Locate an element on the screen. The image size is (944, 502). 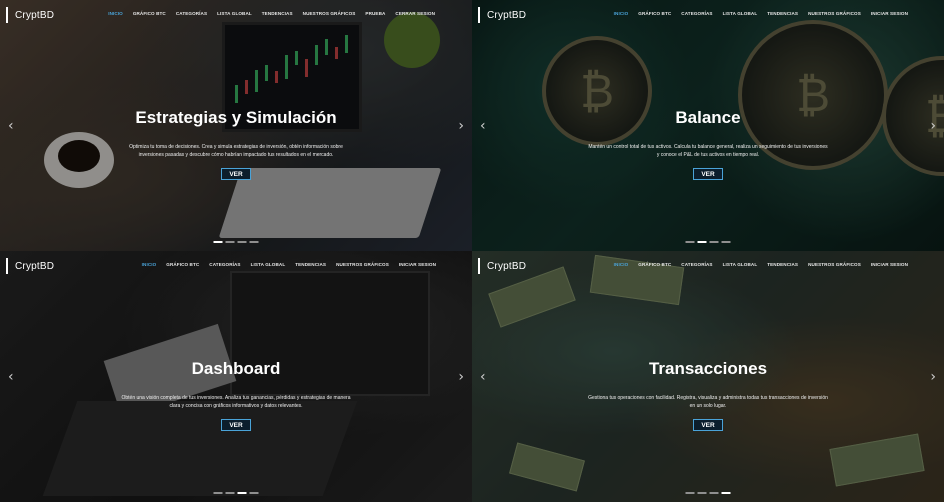
slide-title: Transacciones is located at coordinates (708, 368).